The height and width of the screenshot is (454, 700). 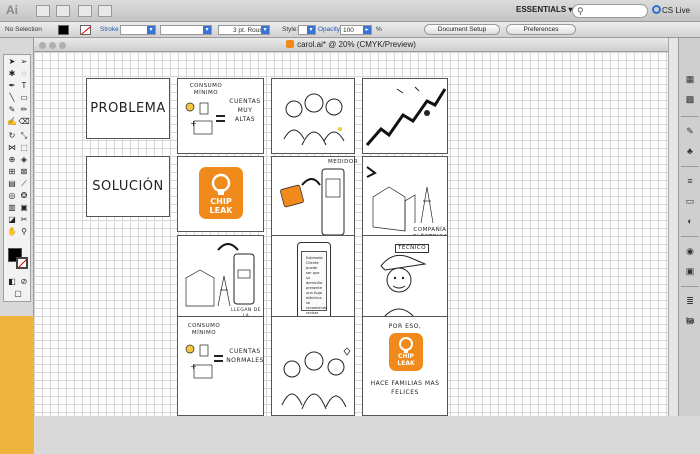 What do you see at coordinates (12, 136) in the screenshot?
I see `rotate-tool-icon: ↻` at bounding box center [12, 136].